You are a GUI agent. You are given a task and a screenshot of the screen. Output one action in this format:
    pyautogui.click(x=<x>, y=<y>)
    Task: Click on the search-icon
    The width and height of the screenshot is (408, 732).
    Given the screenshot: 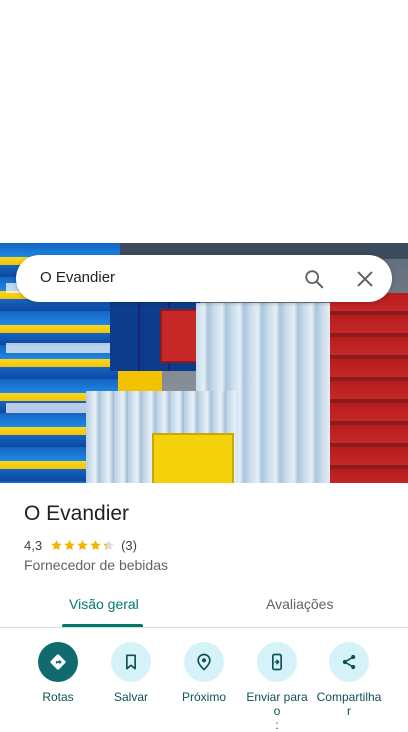 What is the action you would take?
    pyautogui.click(x=314, y=279)
    